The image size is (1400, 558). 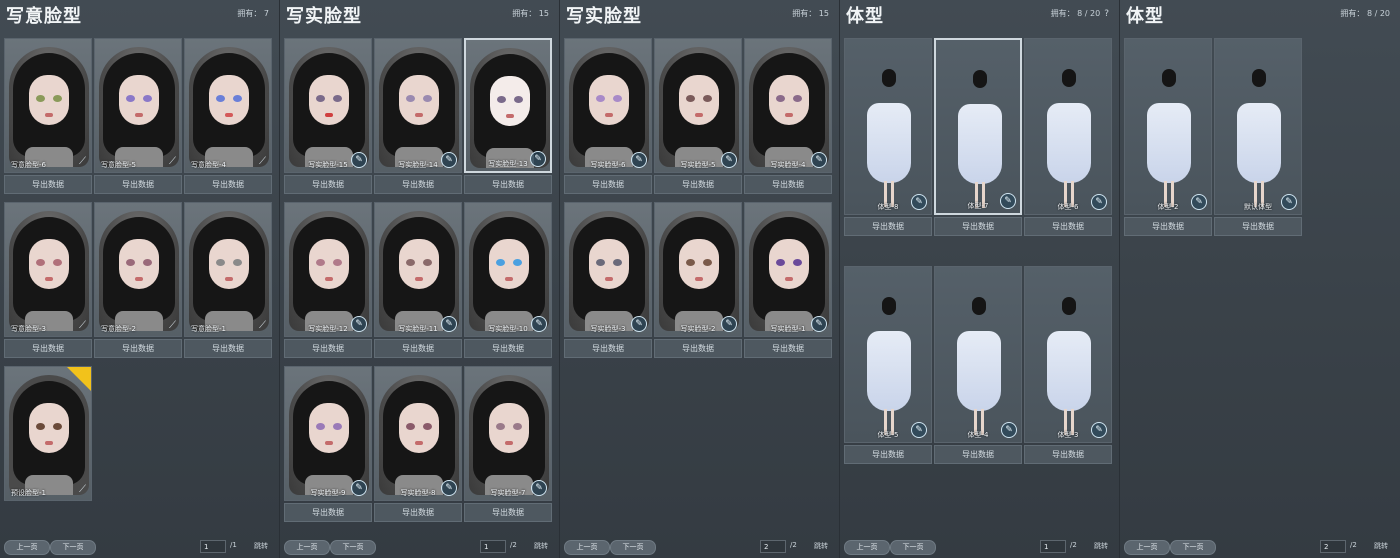 I want to click on face-card: 写意脸型-2 ⟋ 导出数据, so click(x=138, y=280).